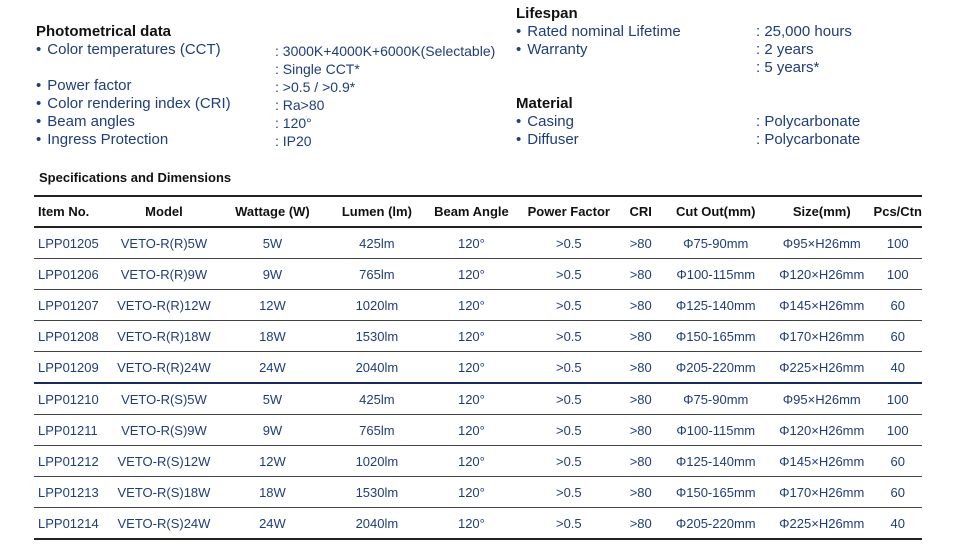  I want to click on cell-item-no: LPP01209, so click(73, 367).